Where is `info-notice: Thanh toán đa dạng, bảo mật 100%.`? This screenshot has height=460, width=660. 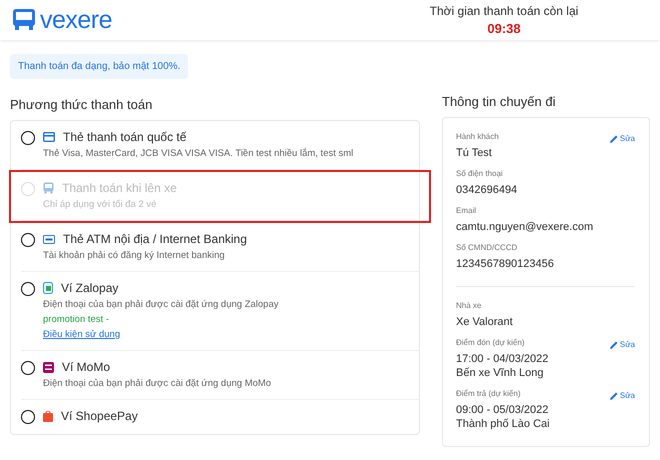 info-notice: Thanh toán đa dạng, bảo mật 100%. is located at coordinates (99, 66).